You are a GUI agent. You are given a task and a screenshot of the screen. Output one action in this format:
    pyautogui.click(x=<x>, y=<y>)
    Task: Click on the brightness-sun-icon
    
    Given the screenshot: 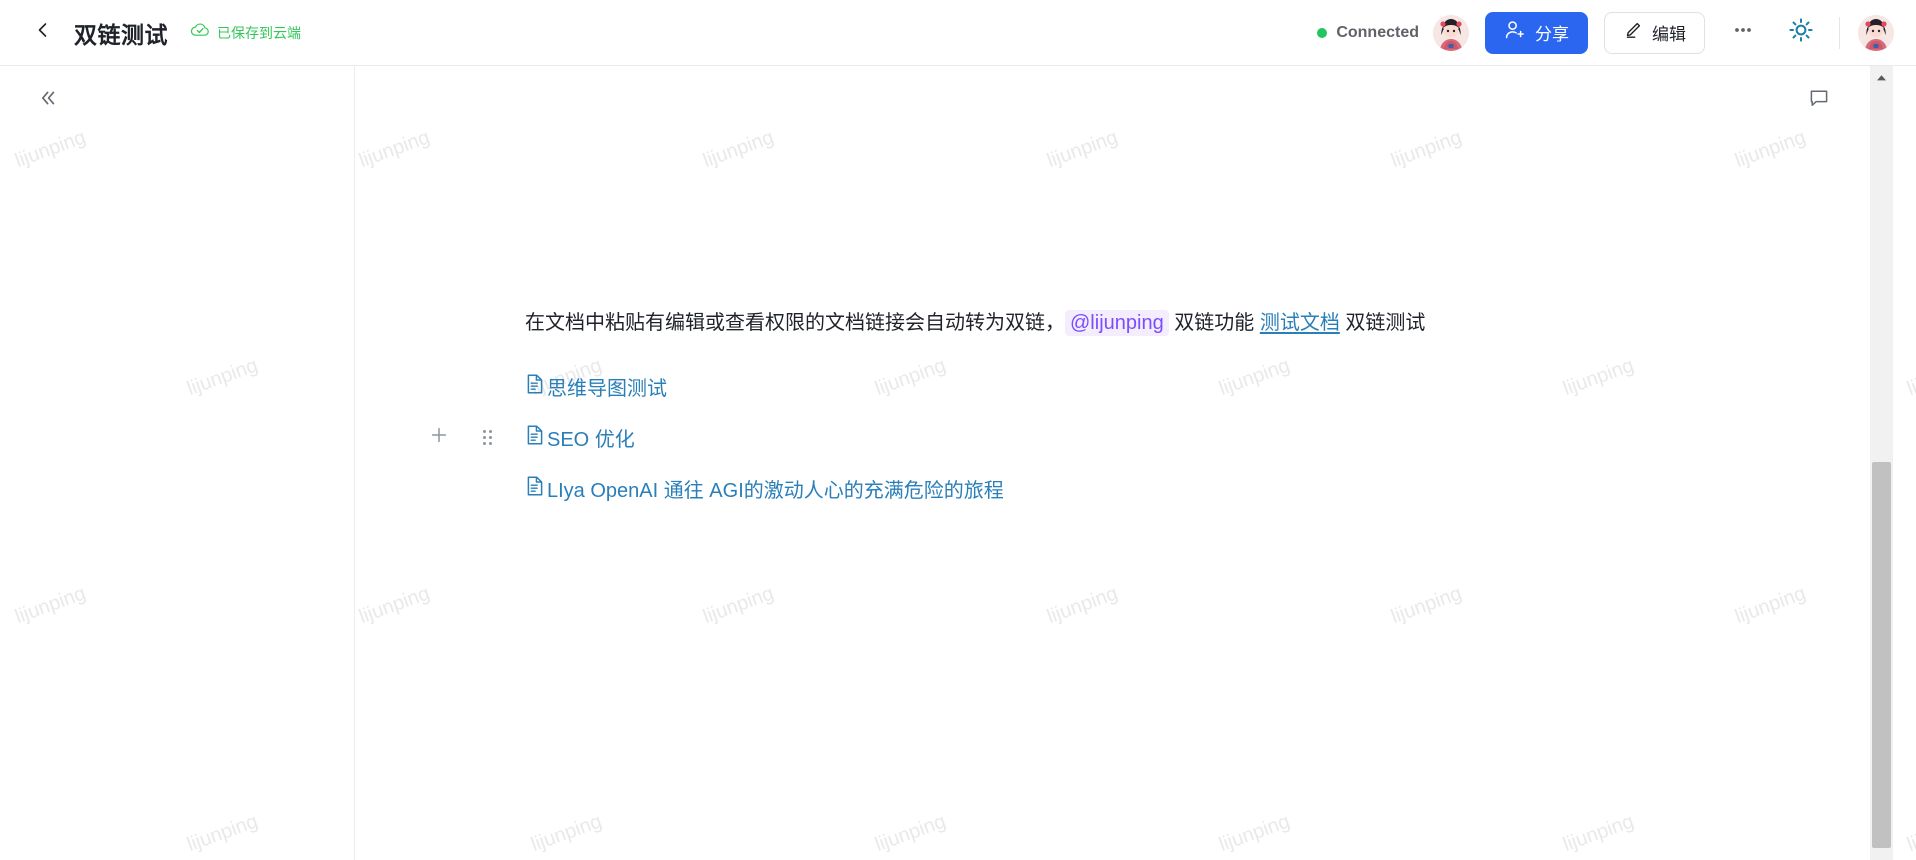 What is the action you would take?
    pyautogui.click(x=1801, y=32)
    